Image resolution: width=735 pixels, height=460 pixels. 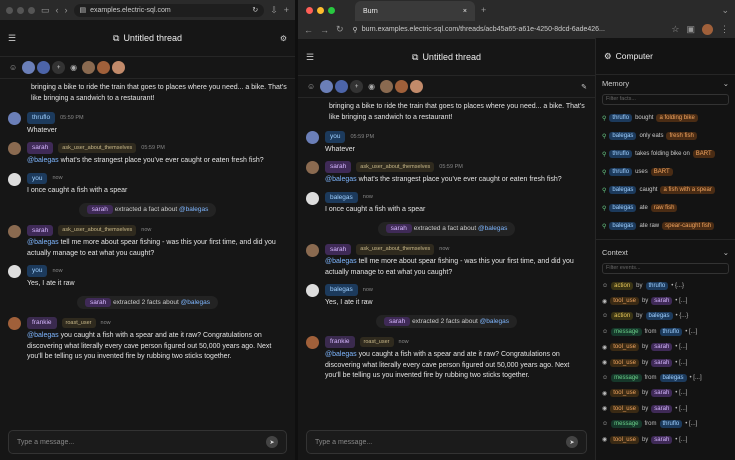 What do you see at coordinates (331, 10) in the screenshot?
I see `maximize-dot` at bounding box center [331, 10].